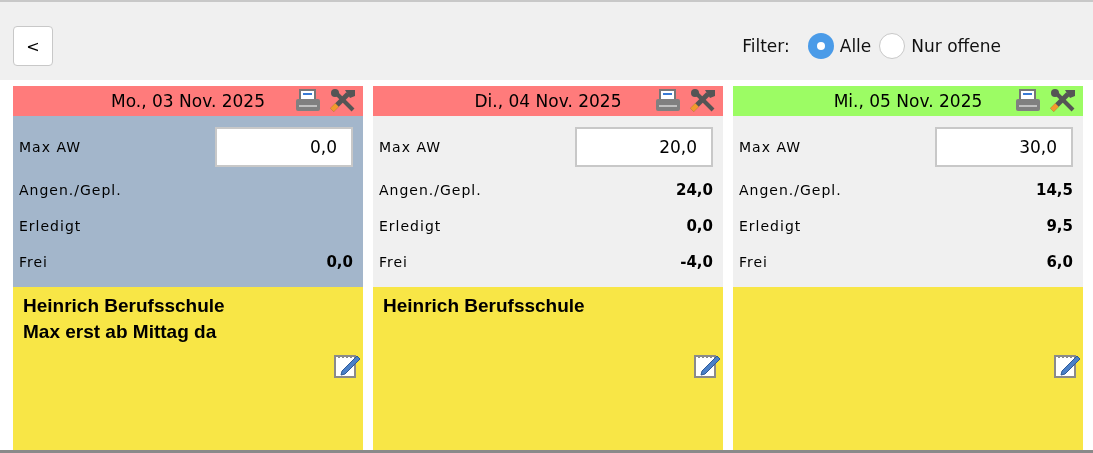 The height and width of the screenshot is (453, 1093). I want to click on back-button: <, so click(33, 46).